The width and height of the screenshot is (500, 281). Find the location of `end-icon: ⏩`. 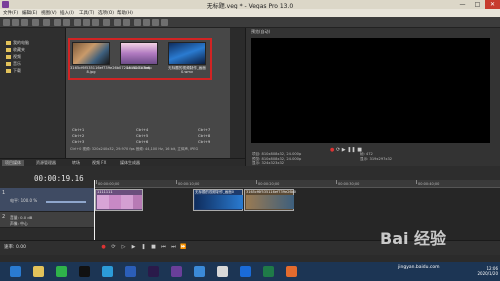

end-icon: ⏩ is located at coordinates (183, 247).